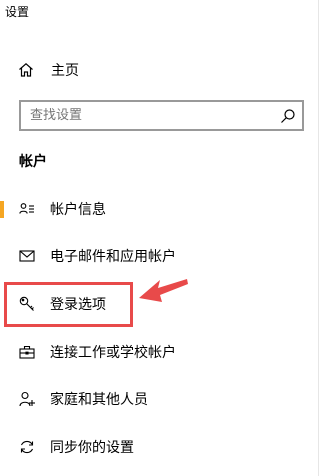  What do you see at coordinates (150, 115) in the screenshot?
I see `search-input` at bounding box center [150, 115].